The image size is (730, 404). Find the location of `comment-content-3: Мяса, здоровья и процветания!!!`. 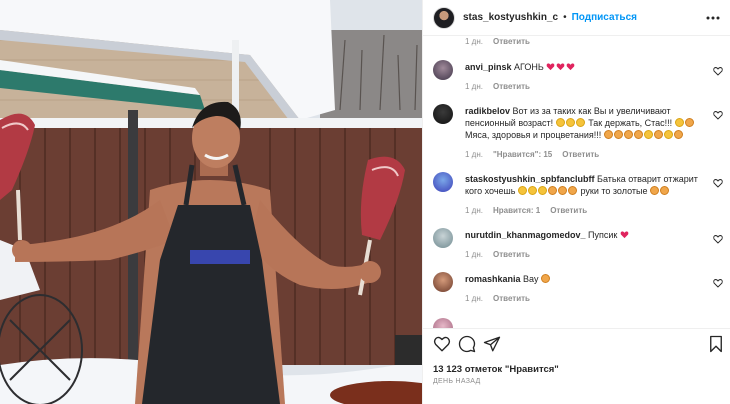

comment-content-3: Мяса, здоровья и процветания!!! is located at coordinates (533, 135).